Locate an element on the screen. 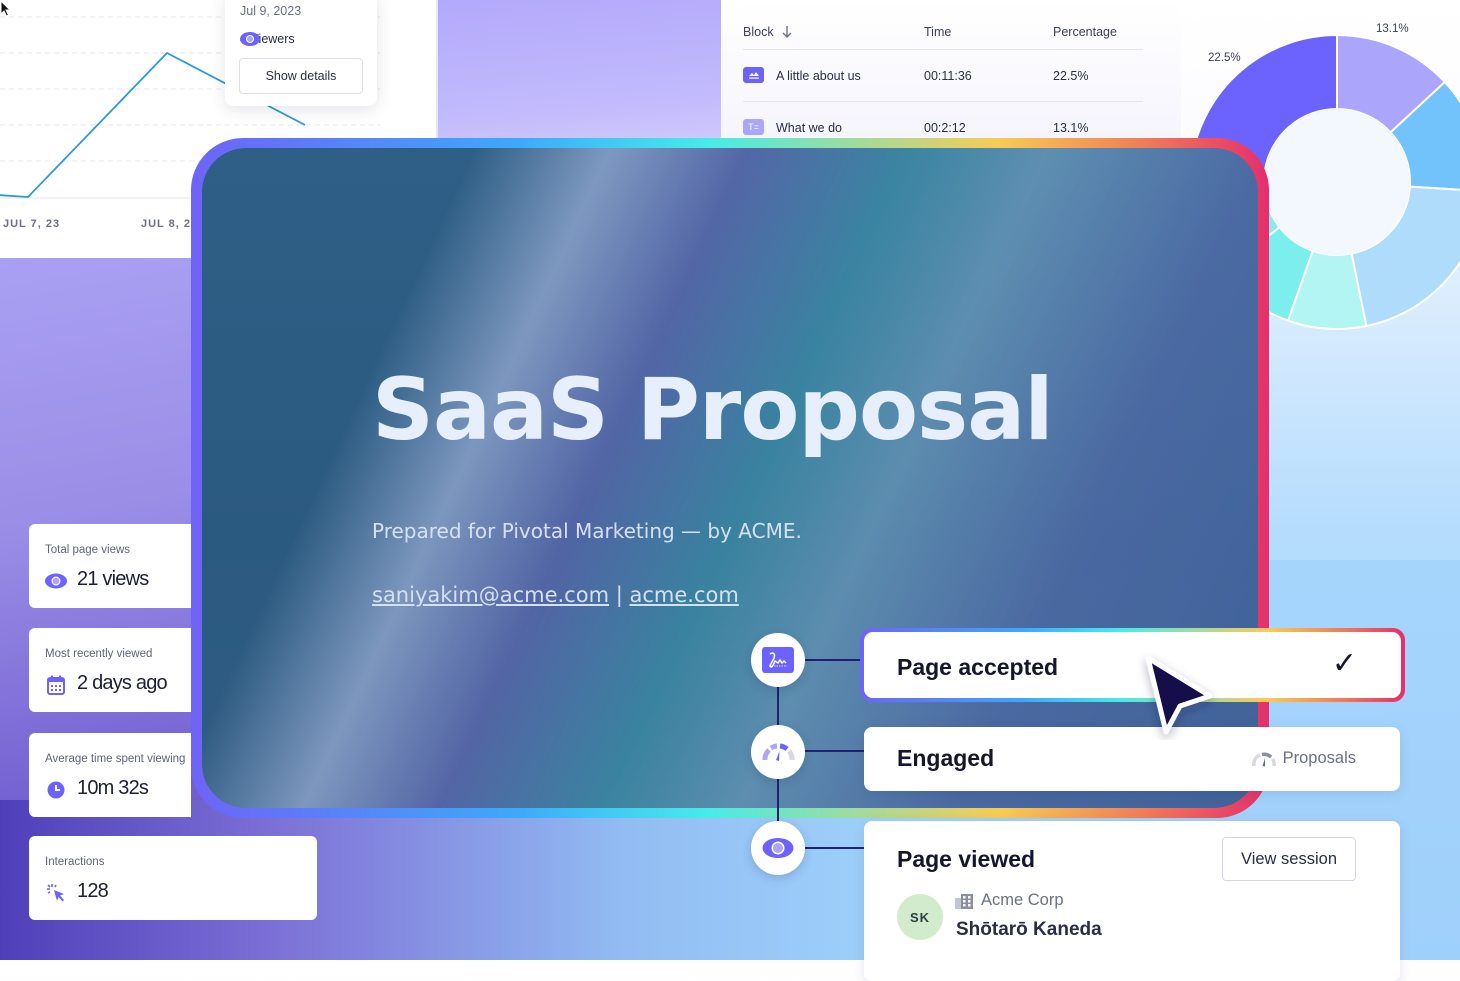 The width and height of the screenshot is (1460, 981). stat-value: 2 days ago is located at coordinates (122, 683).